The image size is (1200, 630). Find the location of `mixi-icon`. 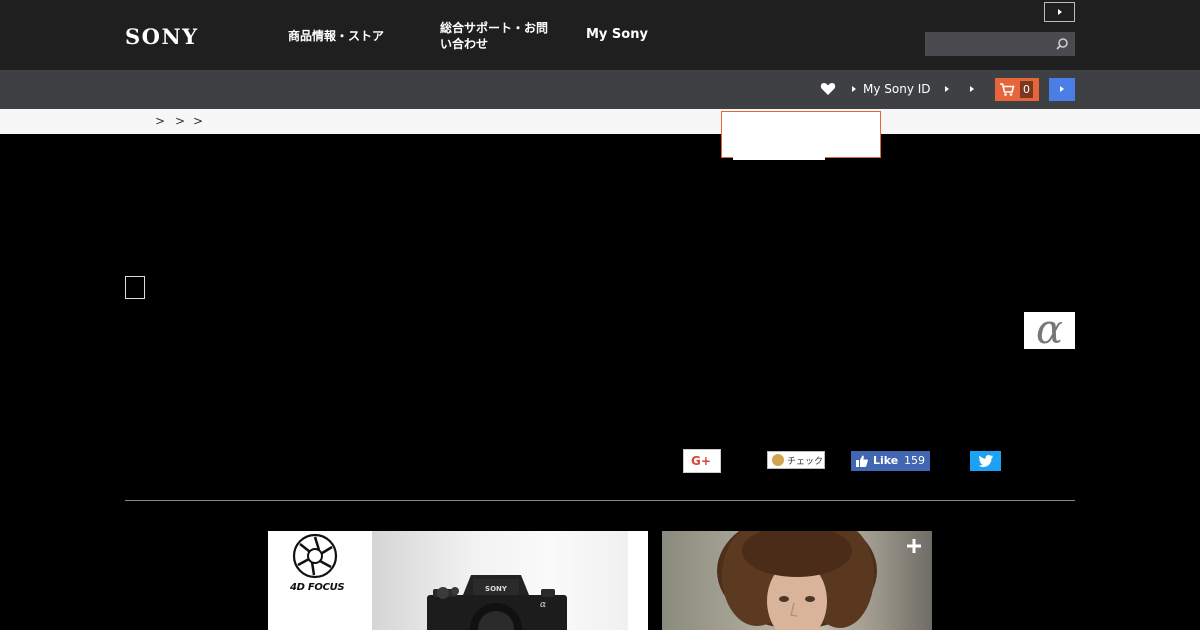

mixi-icon is located at coordinates (778, 460).